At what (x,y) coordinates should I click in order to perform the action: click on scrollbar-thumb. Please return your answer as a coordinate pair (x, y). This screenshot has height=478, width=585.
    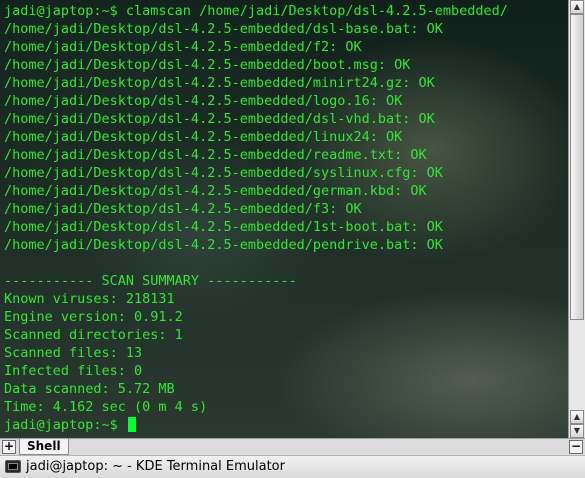
    Looking at the image, I should click on (577, 167).